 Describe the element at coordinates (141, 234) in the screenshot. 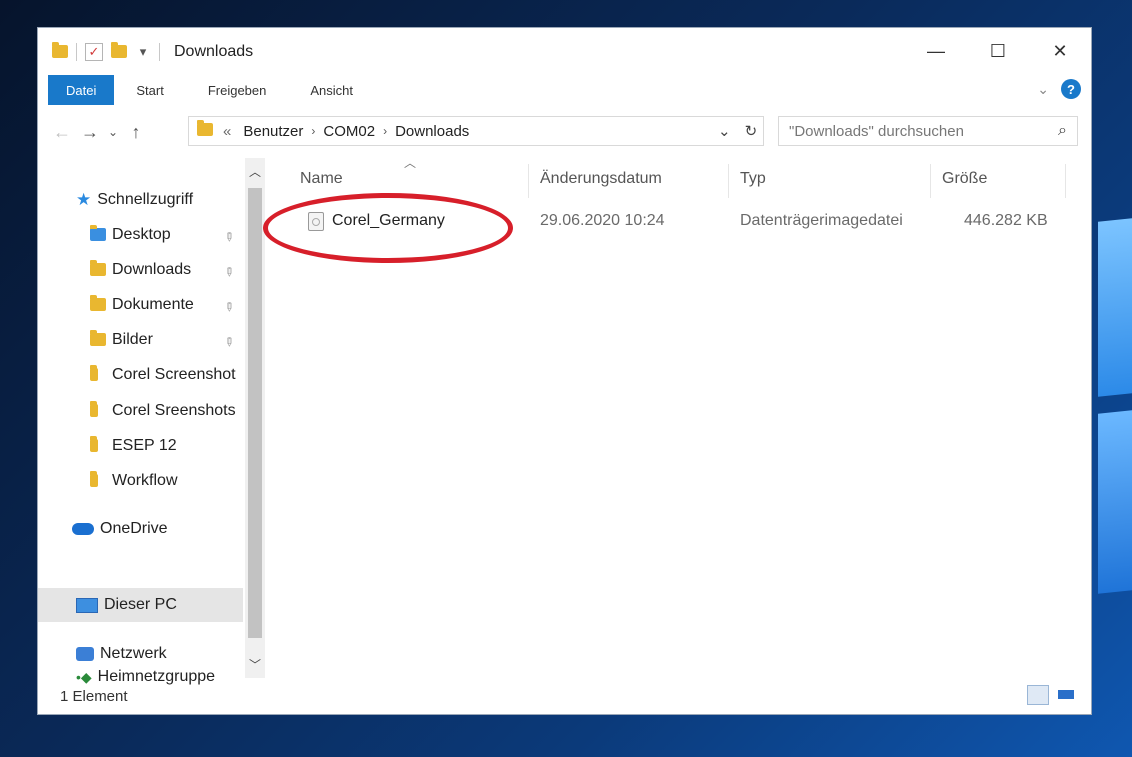

I see `nav-label: Desktop` at that location.